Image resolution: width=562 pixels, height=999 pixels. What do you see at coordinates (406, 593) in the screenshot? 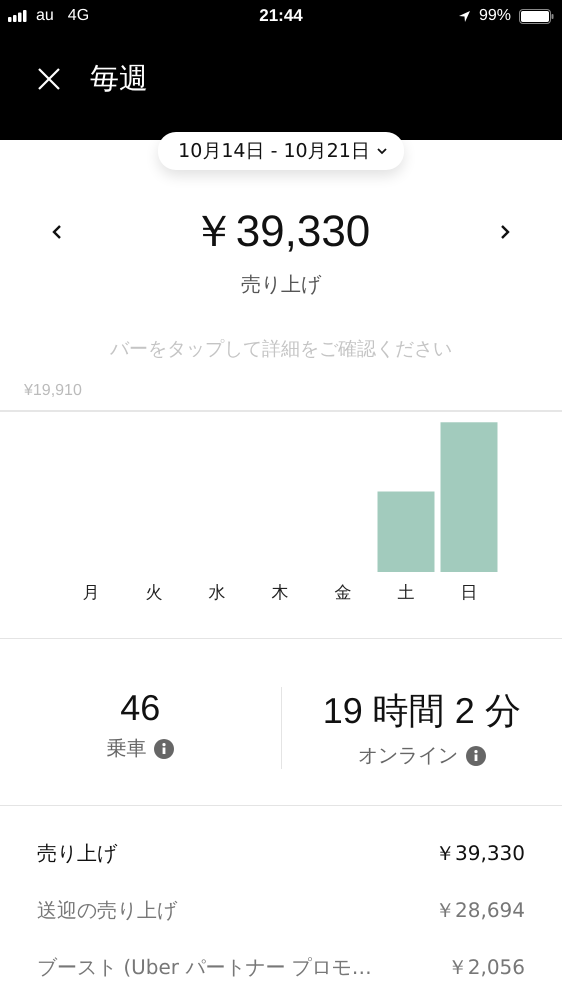
I see `day-label: 土` at bounding box center [406, 593].